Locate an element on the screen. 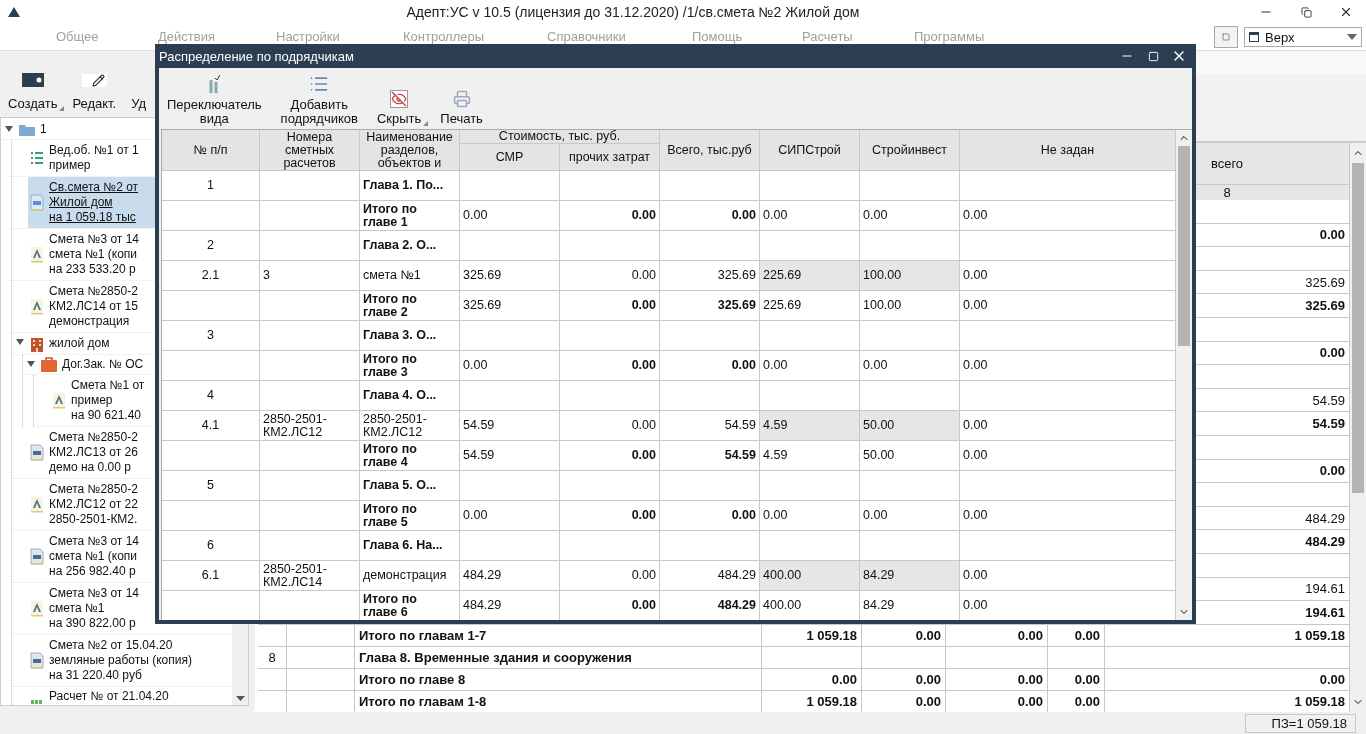  menu-arrow-icon is located at coordinates (426, 123).